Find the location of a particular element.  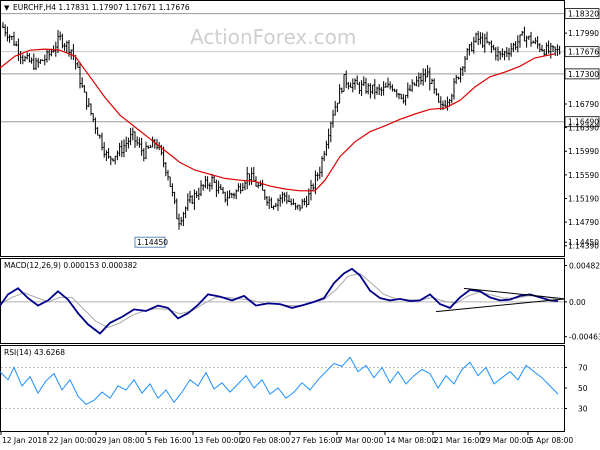

price-tick-label: 1.16390 is located at coordinates (583, 128).